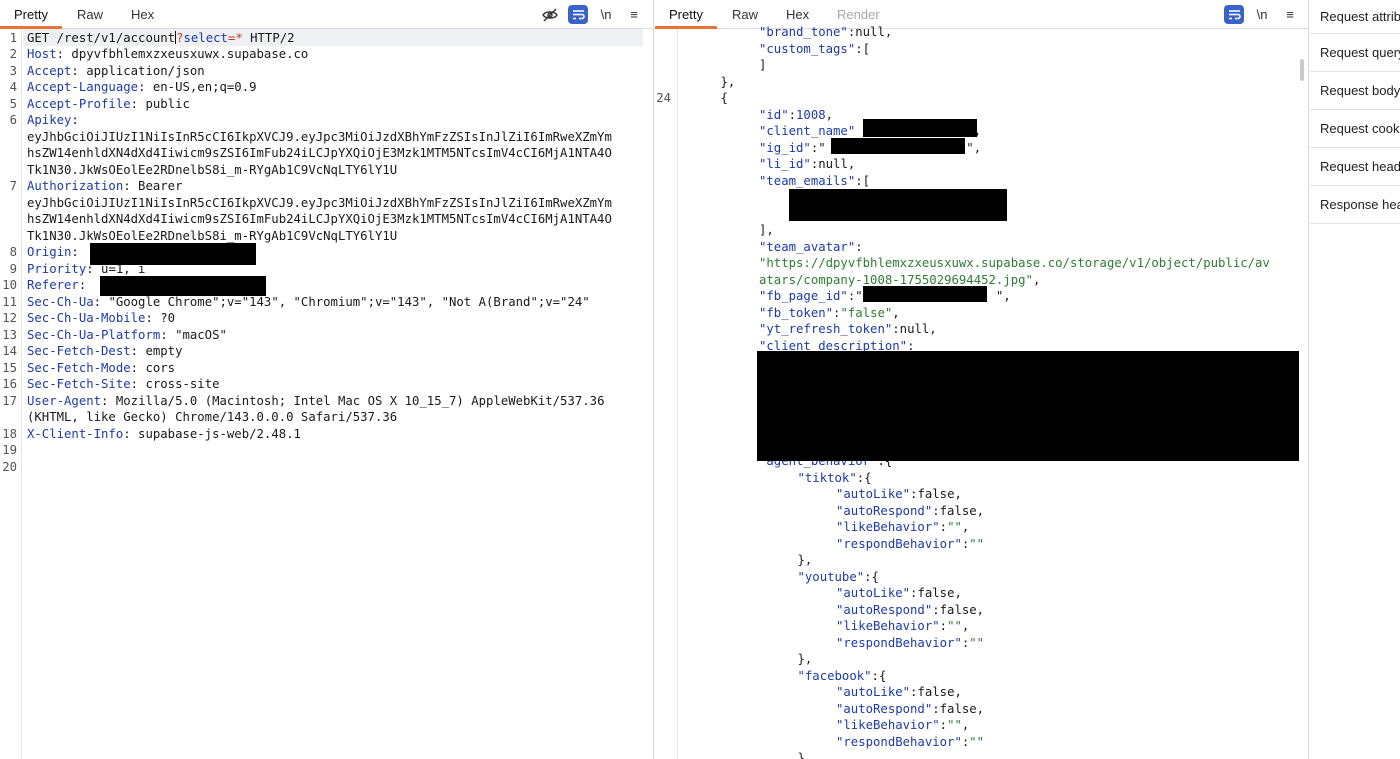 Image resolution: width=1400 pixels, height=759 pixels. Describe the element at coordinates (79, 384) in the screenshot. I see `code-key: Sec-Fetch-Site` at that location.